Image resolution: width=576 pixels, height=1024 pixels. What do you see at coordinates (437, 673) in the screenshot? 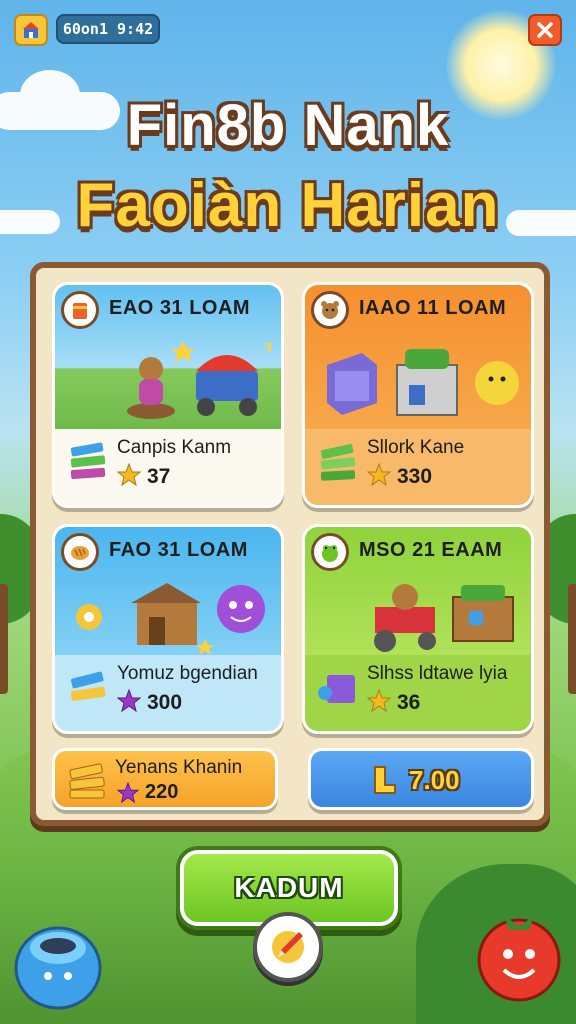
I see `card-name: Slhss ldtawe lyia` at bounding box center [437, 673].